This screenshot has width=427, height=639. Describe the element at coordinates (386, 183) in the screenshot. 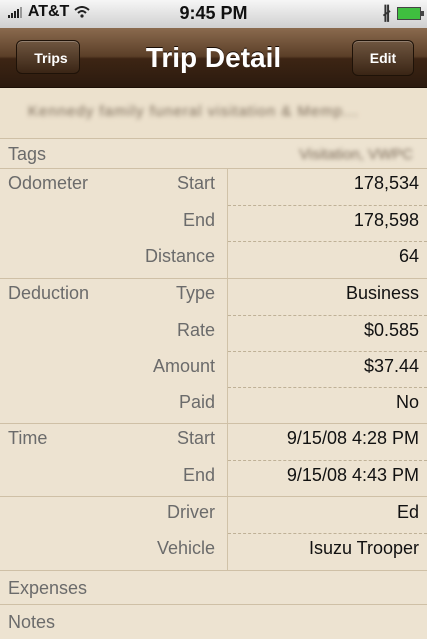

I see `odometer-start-value: 178,534` at that location.